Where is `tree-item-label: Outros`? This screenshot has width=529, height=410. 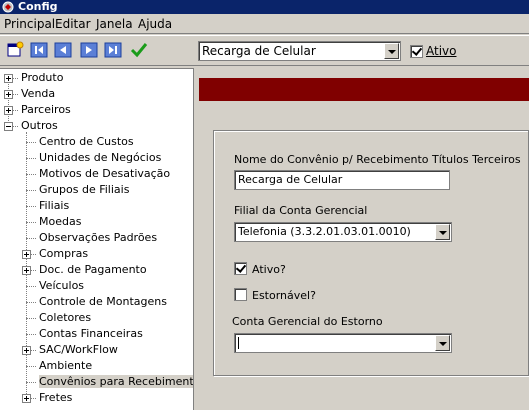 tree-item-label: Outros is located at coordinates (39, 125).